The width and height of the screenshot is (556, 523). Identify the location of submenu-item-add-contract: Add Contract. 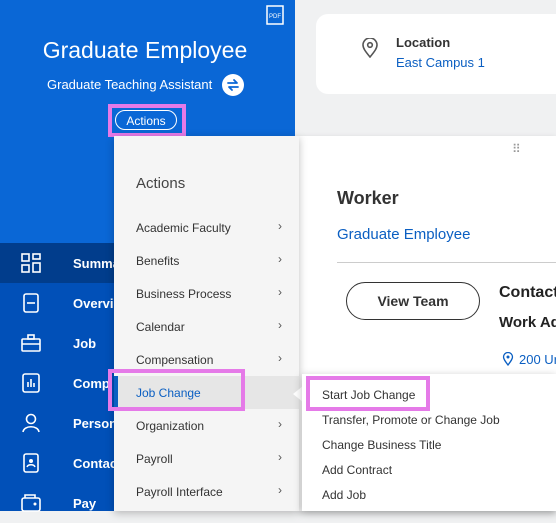
(357, 470).